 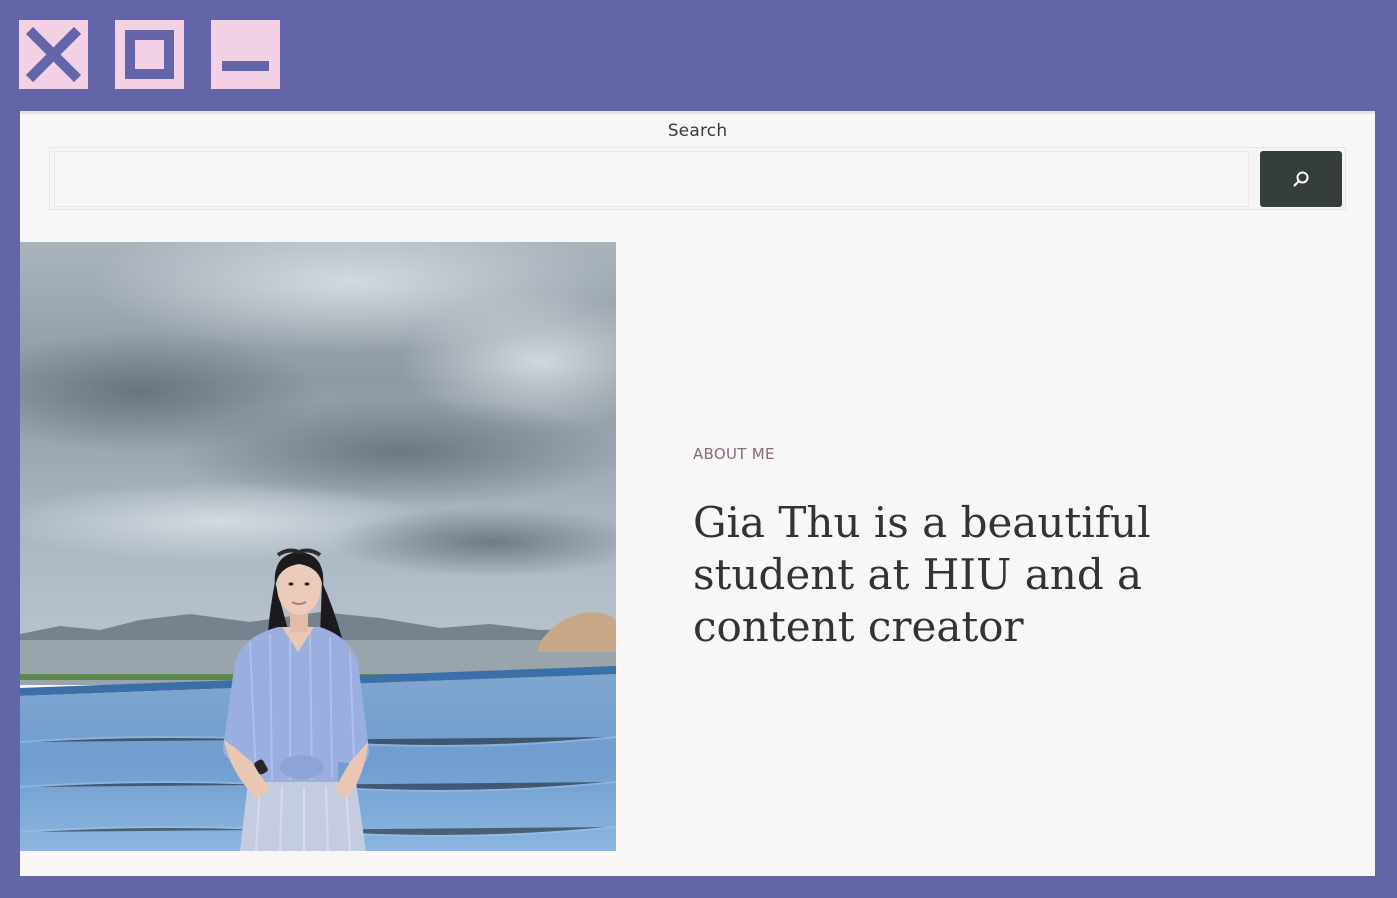 What do you see at coordinates (697, 131) in the screenshot?
I see `search-label: Search` at bounding box center [697, 131].